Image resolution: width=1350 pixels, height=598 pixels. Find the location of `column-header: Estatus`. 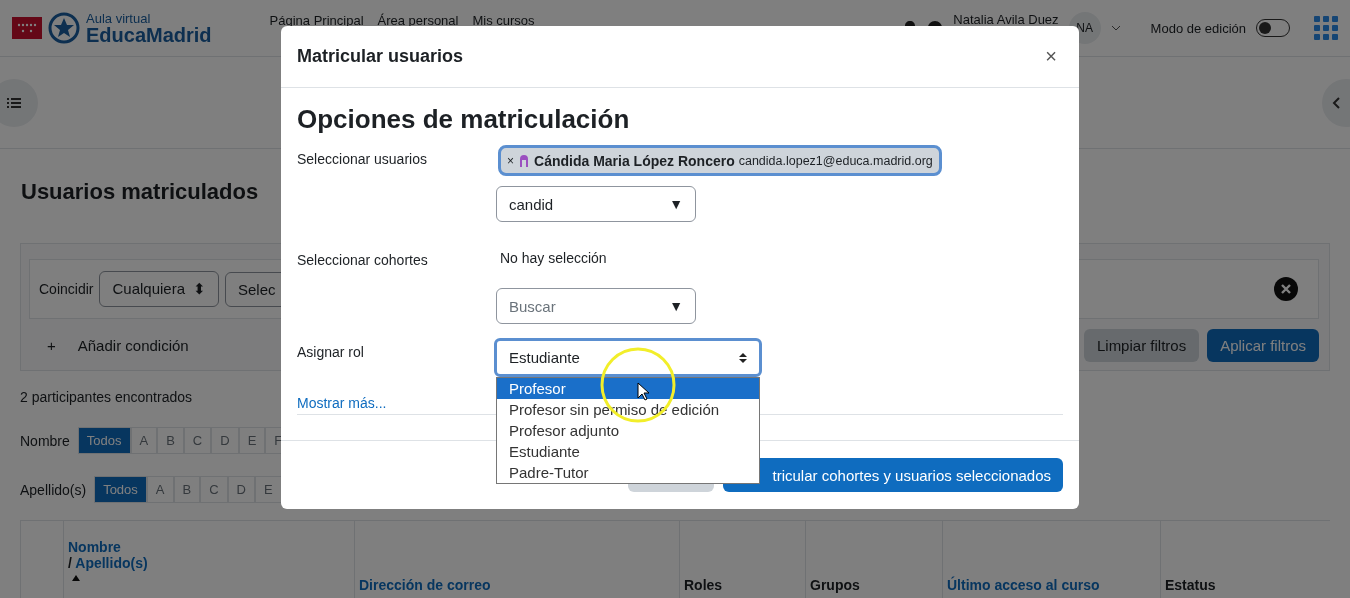

column-header: Estatus is located at coordinates (1250, 559).